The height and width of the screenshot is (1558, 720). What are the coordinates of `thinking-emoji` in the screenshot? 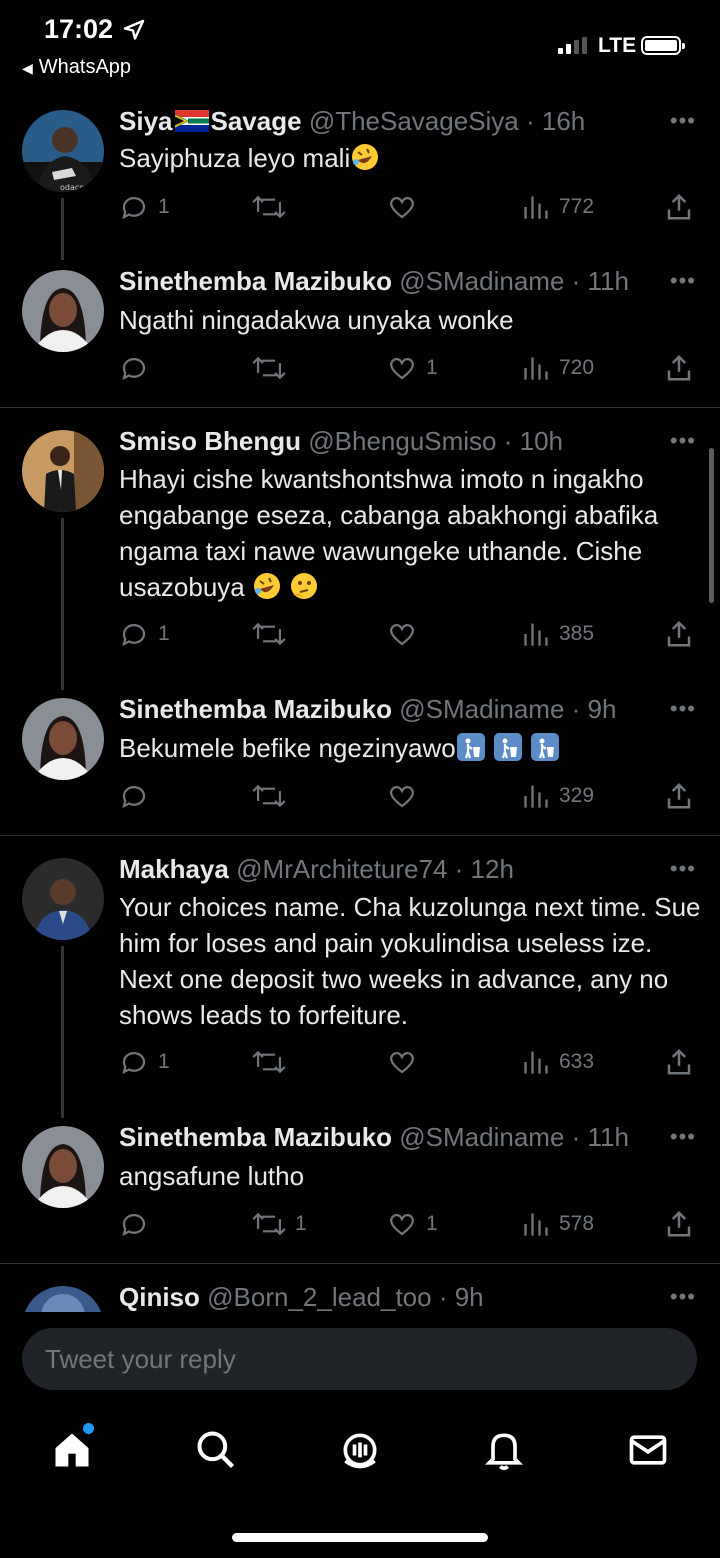 It's located at (304, 586).